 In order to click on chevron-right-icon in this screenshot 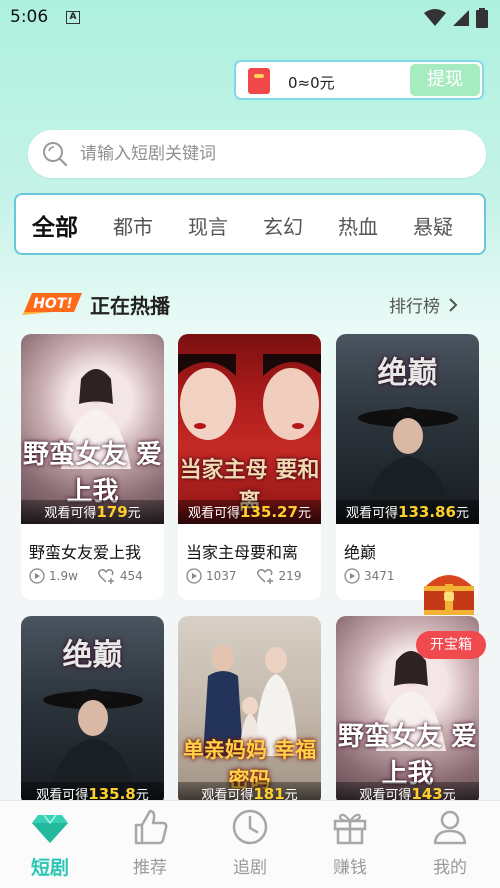, I will do `click(453, 304)`.